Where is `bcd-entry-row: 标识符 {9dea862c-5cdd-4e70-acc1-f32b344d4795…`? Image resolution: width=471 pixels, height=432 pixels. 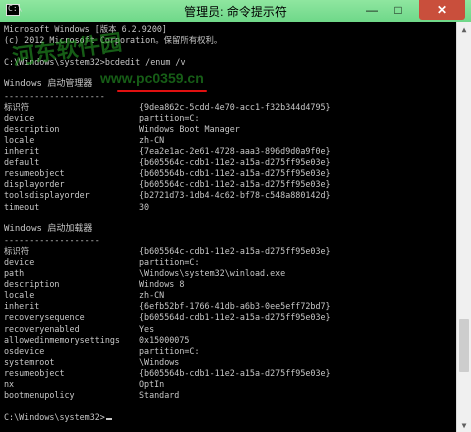
bcd-entry-row: 标识符 {9dea862c-5cdd-4e70-acc1-f32b344d4795… is located at coordinates (230, 107).